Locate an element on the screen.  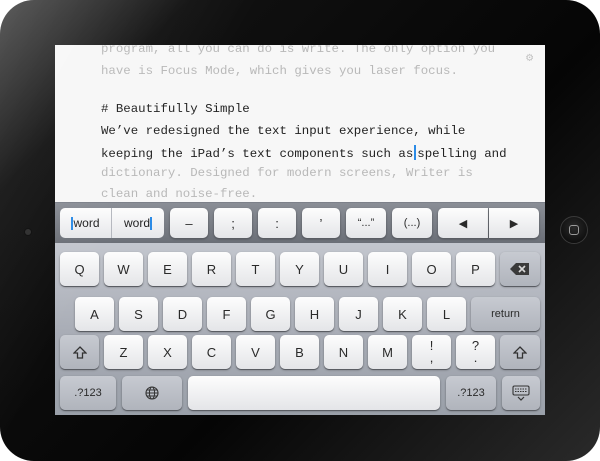
key-d: D is located at coordinates (182, 314).